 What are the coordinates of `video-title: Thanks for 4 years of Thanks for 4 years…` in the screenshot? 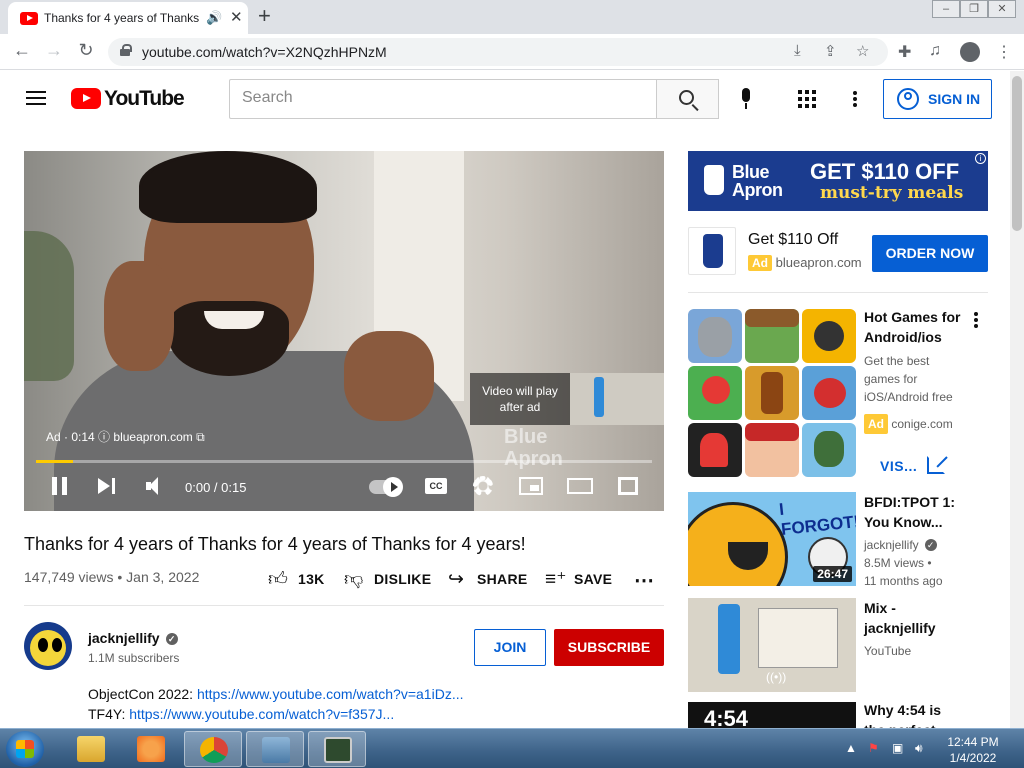 It's located at (275, 544).